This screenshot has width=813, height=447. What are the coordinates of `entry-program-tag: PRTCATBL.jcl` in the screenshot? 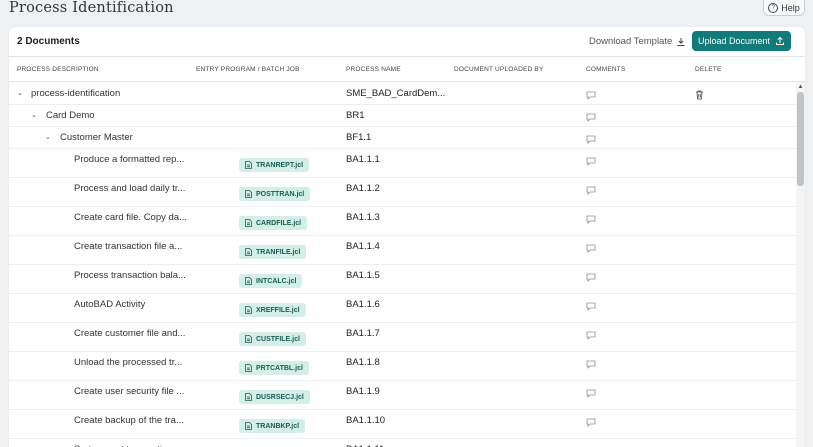 It's located at (274, 368).